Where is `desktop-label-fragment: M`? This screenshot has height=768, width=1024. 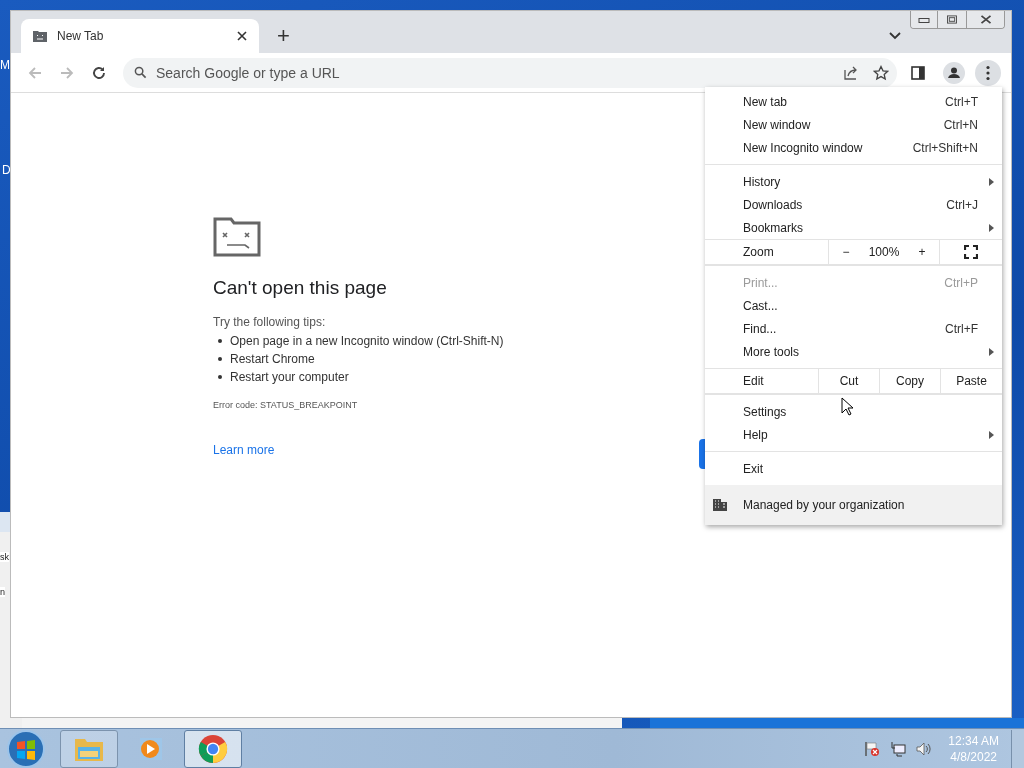 desktop-label-fragment: M is located at coordinates (5, 65).